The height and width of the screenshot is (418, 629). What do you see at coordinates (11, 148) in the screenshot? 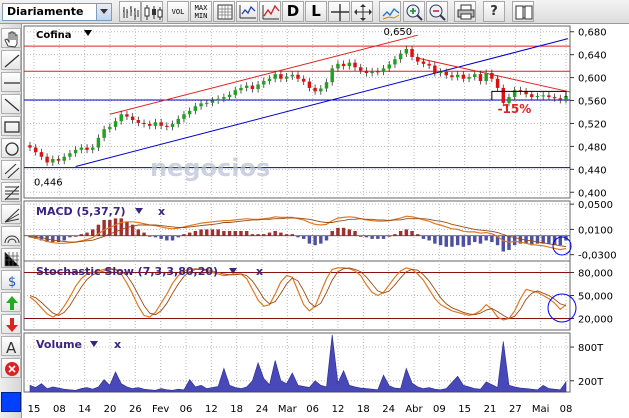
I see `circle-tool` at bounding box center [11, 148].